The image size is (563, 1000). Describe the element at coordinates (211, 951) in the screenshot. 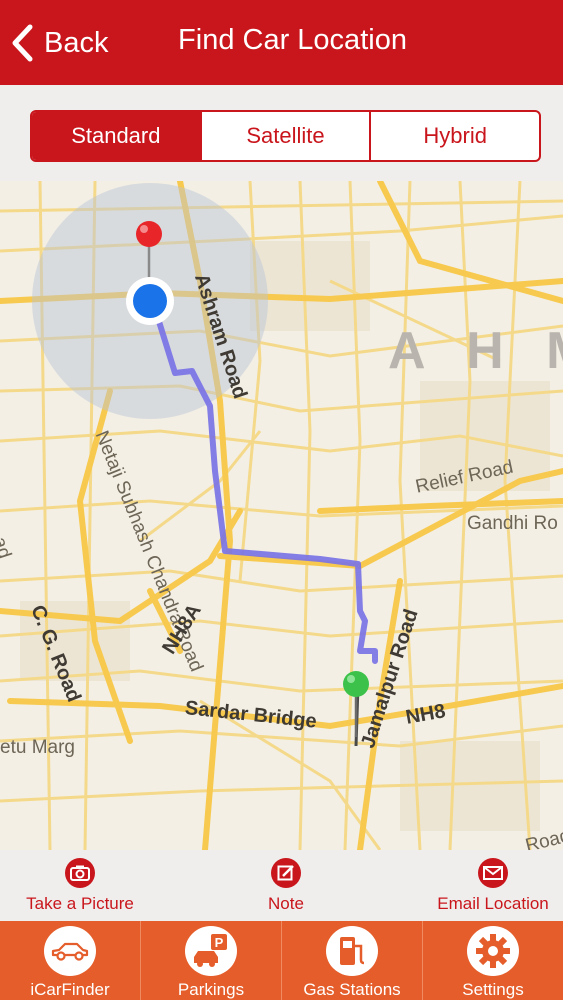

I see `parking-icon: P` at that location.